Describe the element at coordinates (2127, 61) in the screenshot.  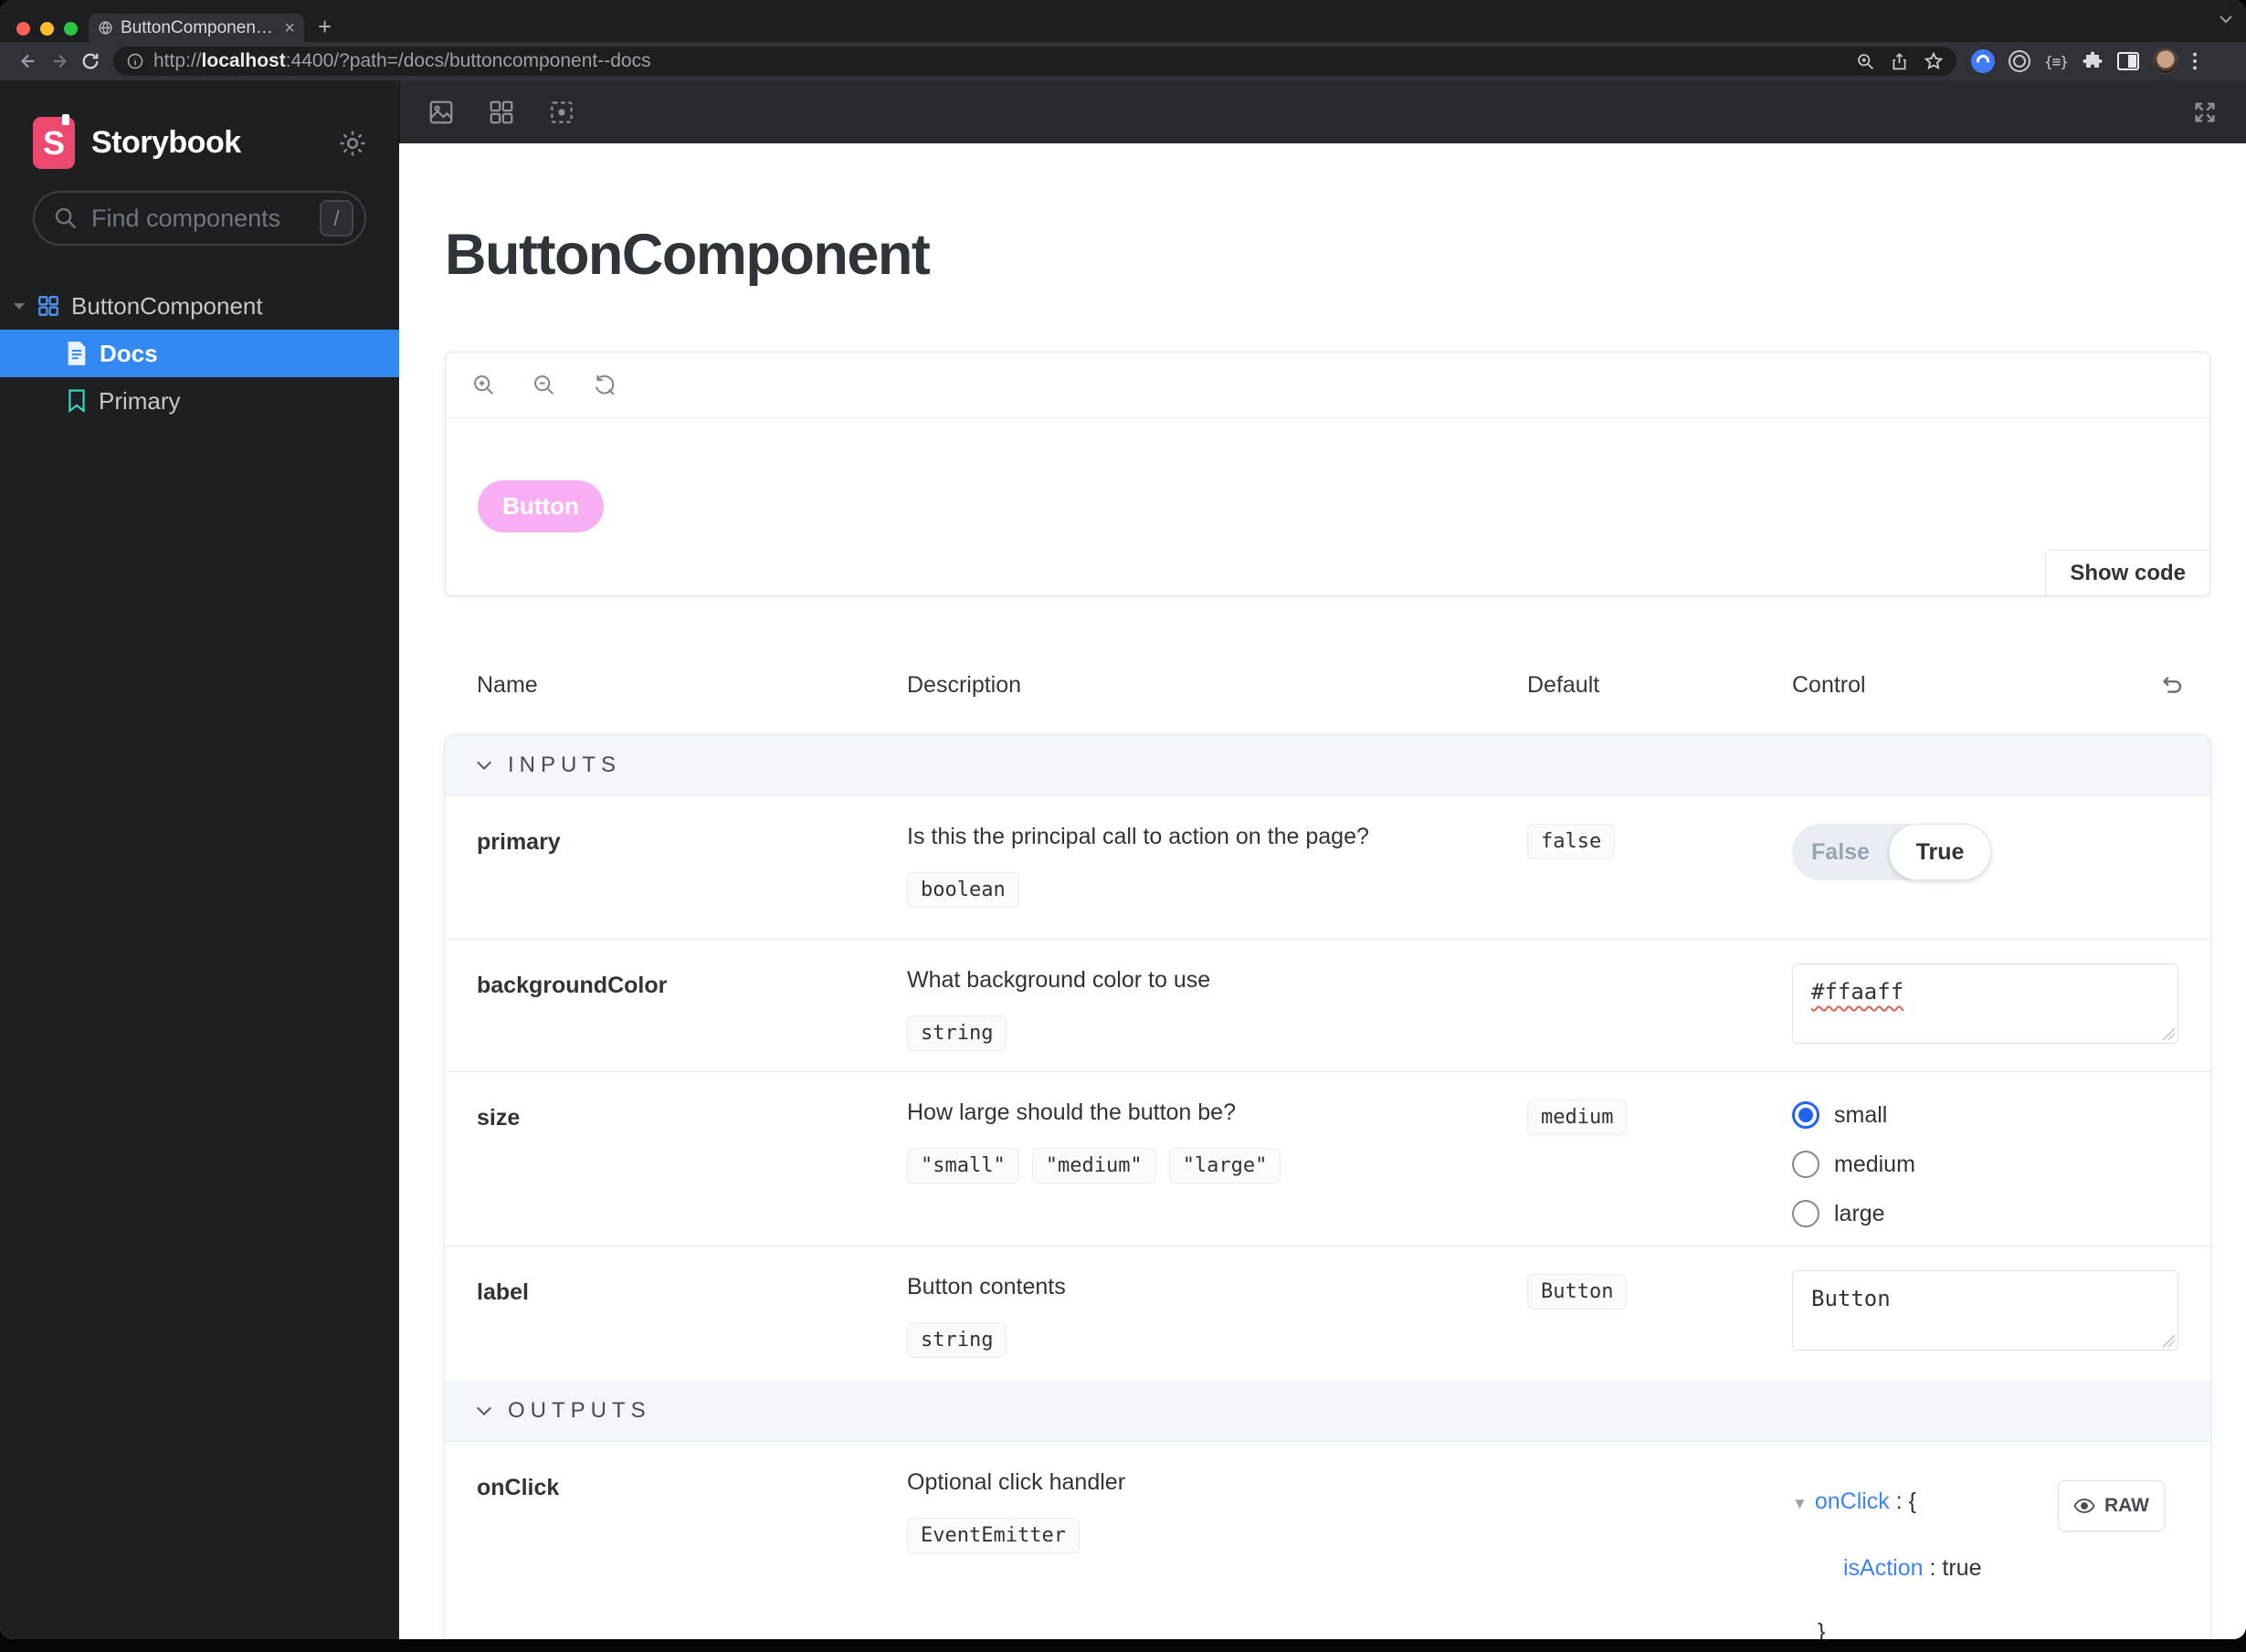
I see `side-panel-icon` at that location.